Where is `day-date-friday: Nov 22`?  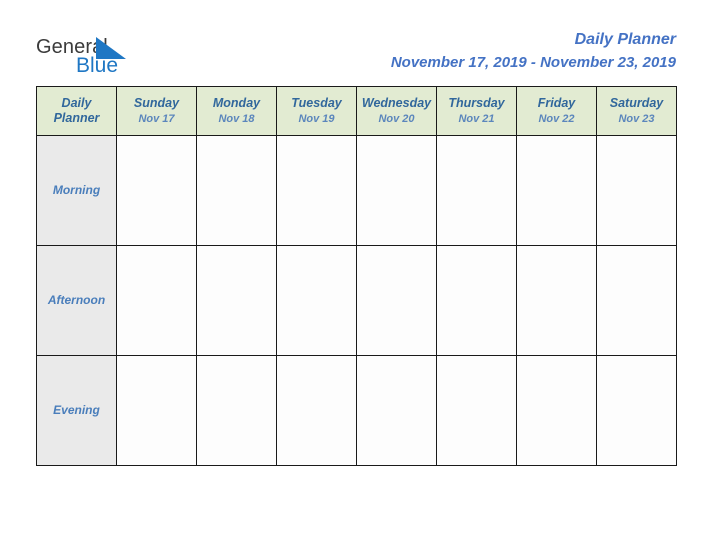 day-date-friday: Nov 22 is located at coordinates (556, 119).